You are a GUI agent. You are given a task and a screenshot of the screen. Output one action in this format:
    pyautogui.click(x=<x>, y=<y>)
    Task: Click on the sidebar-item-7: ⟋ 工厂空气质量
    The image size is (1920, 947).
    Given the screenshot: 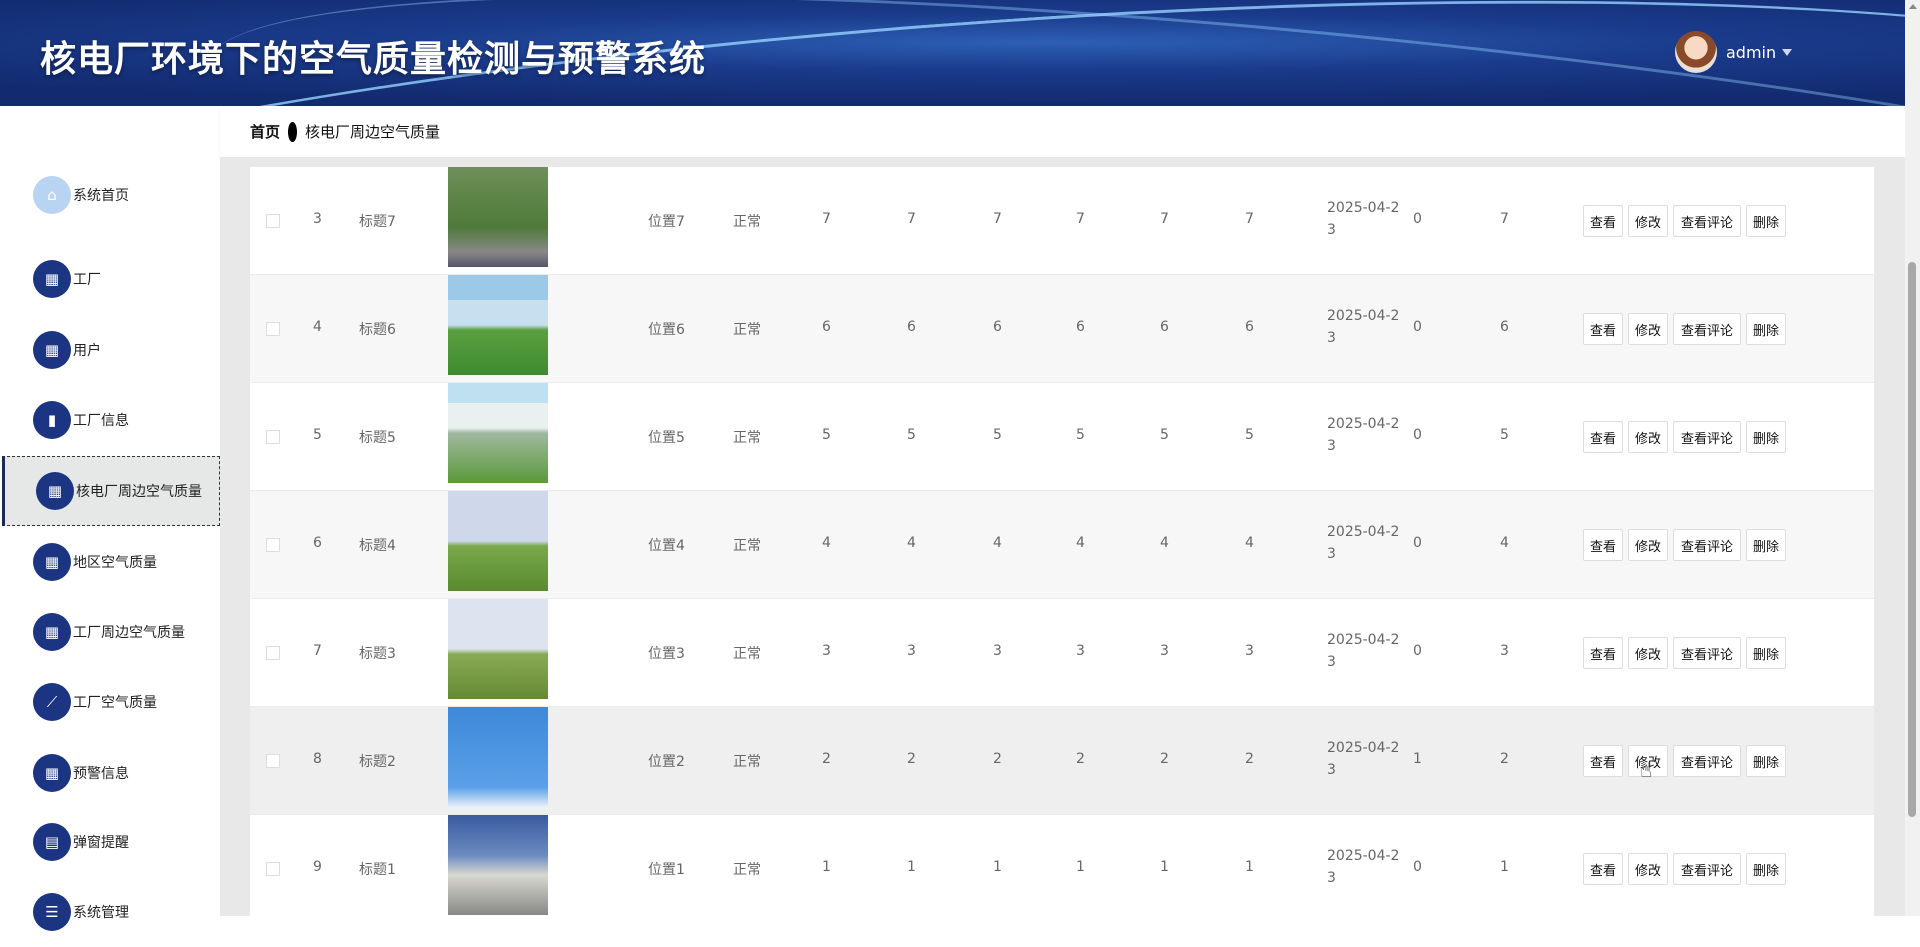 What is the action you would take?
    pyautogui.click(x=111, y=702)
    